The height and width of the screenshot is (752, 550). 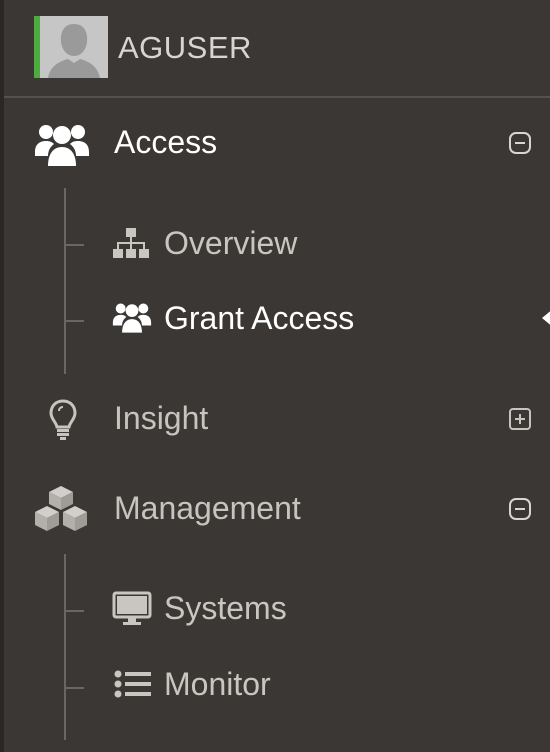 I want to click on avatar, so click(x=71, y=47).